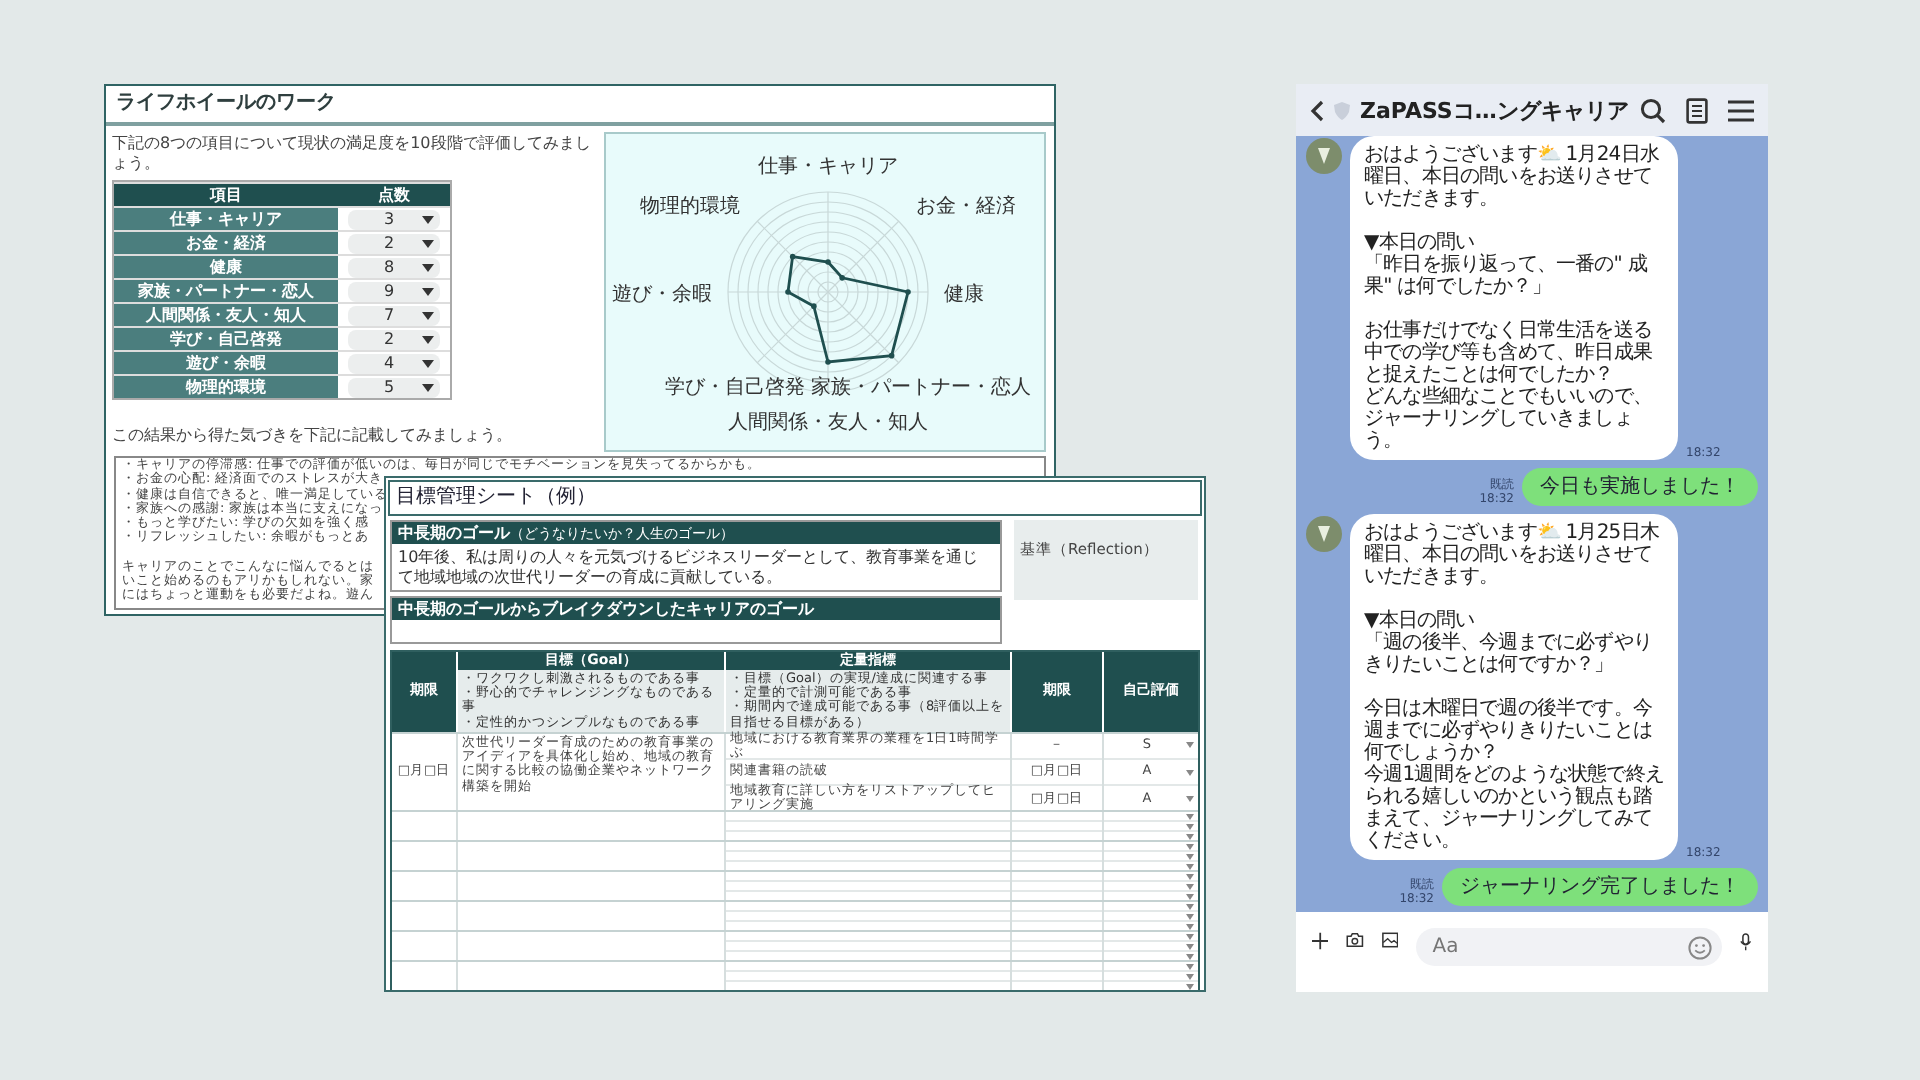 The image size is (1920, 1080). I want to click on camera-icon, so click(1355, 940).